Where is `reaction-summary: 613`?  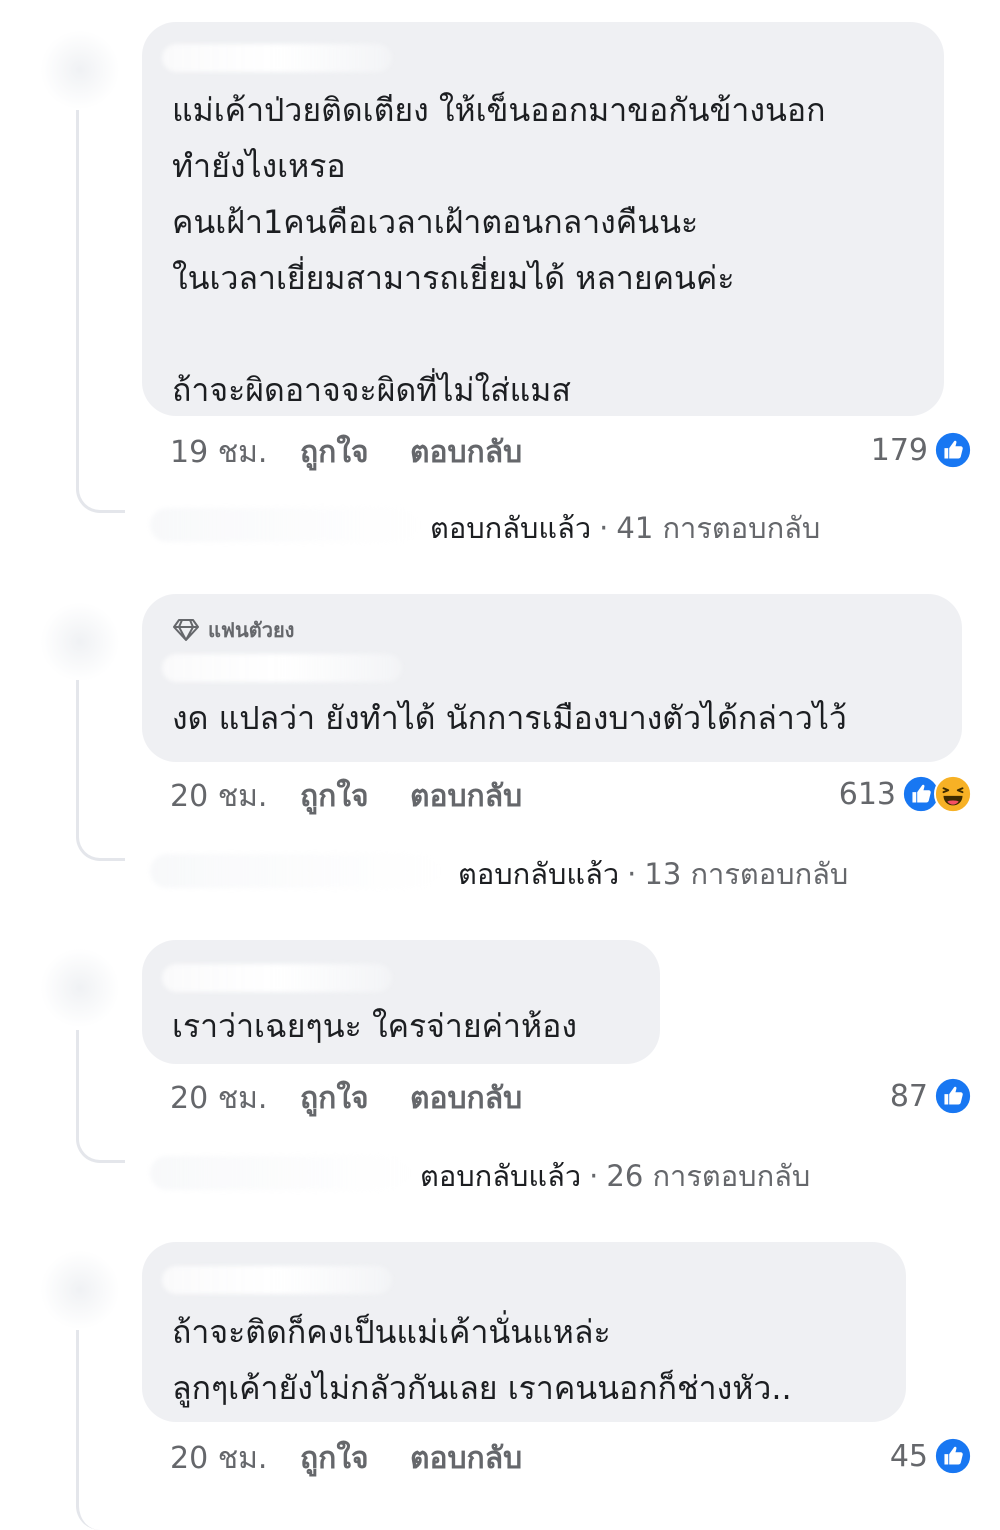
reaction-summary: 613 is located at coordinates (905, 794).